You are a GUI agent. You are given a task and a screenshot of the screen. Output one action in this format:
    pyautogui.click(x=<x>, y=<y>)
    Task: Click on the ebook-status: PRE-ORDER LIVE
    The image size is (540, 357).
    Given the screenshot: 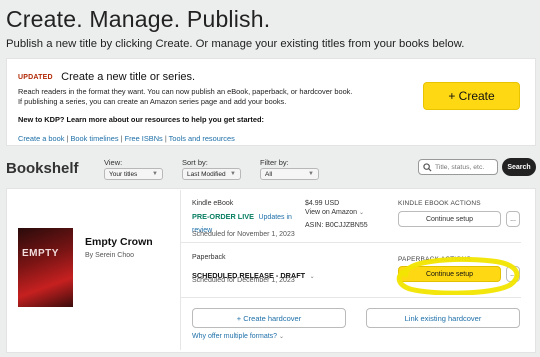 What is the action you would take?
    pyautogui.click(x=223, y=216)
    